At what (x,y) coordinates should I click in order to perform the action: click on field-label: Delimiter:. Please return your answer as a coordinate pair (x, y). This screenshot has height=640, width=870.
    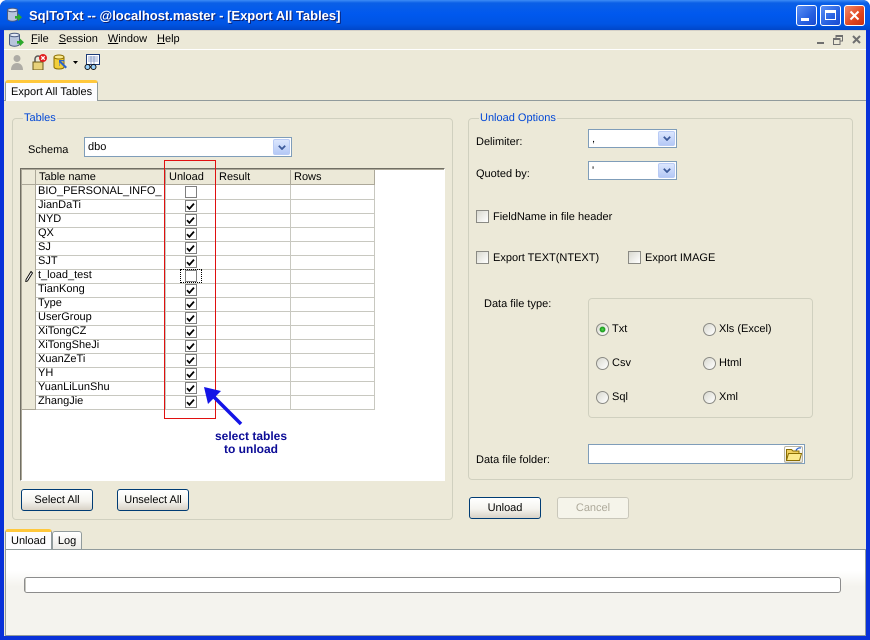
    Looking at the image, I should click on (500, 142).